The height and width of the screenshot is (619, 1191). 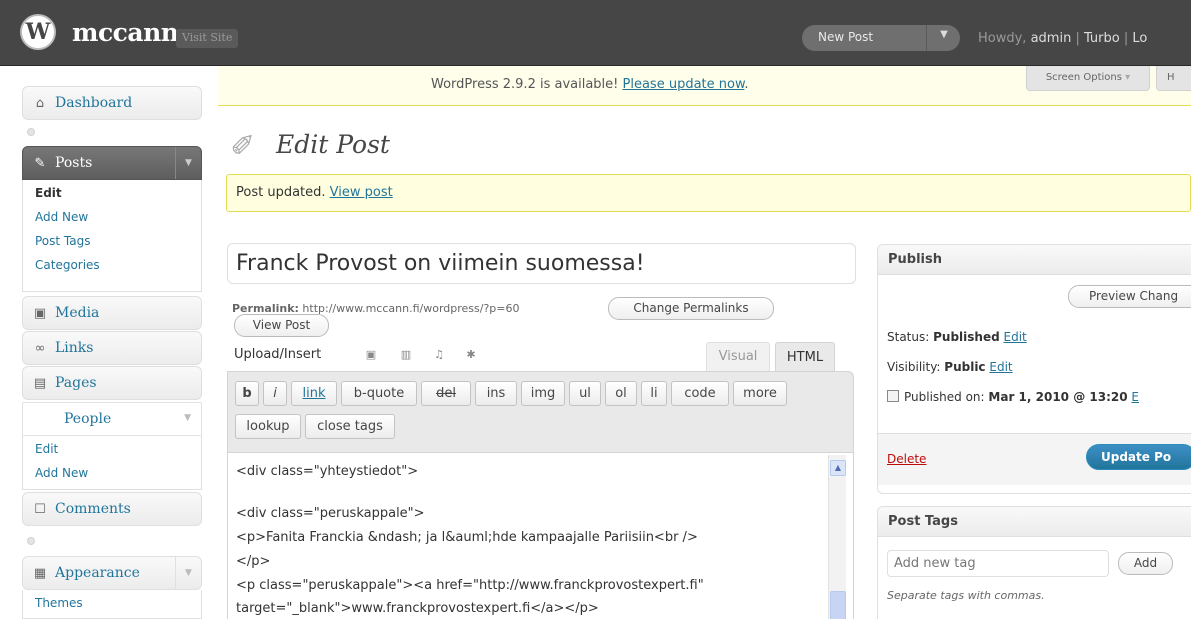 What do you see at coordinates (379, 393) in the screenshot?
I see `quicktag-bquote-button: b-quote` at bounding box center [379, 393].